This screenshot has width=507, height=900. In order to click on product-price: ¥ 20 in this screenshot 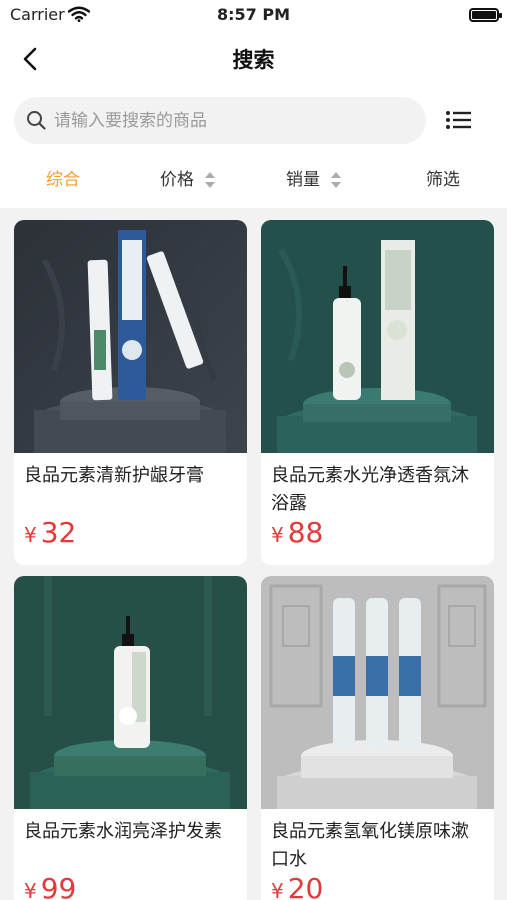, I will do `click(297, 886)`.